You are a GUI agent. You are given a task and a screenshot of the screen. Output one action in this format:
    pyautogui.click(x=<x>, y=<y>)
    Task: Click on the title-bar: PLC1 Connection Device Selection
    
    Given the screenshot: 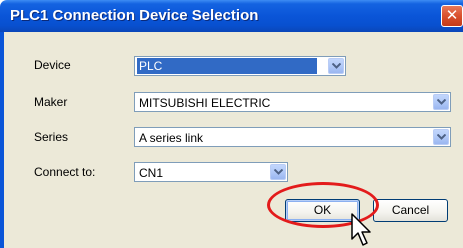 What is the action you would take?
    pyautogui.click(x=231, y=16)
    